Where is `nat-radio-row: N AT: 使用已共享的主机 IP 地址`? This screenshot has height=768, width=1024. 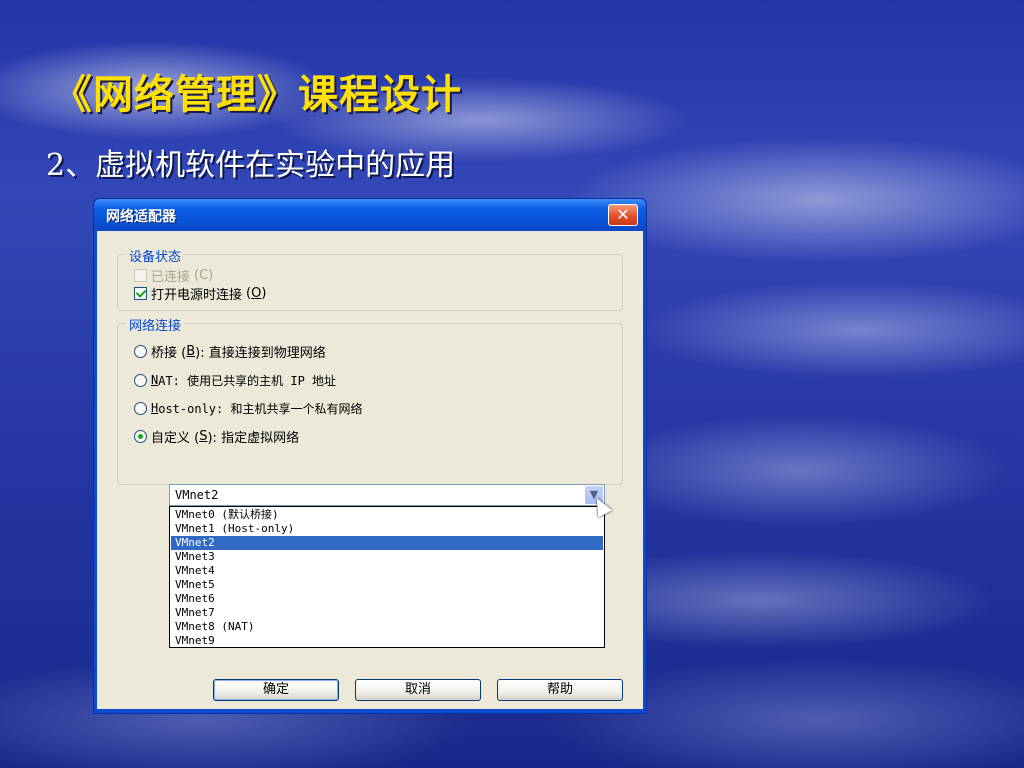 nat-radio-row: N AT: 使用已共享的主机 IP 地址 is located at coordinates (235, 380).